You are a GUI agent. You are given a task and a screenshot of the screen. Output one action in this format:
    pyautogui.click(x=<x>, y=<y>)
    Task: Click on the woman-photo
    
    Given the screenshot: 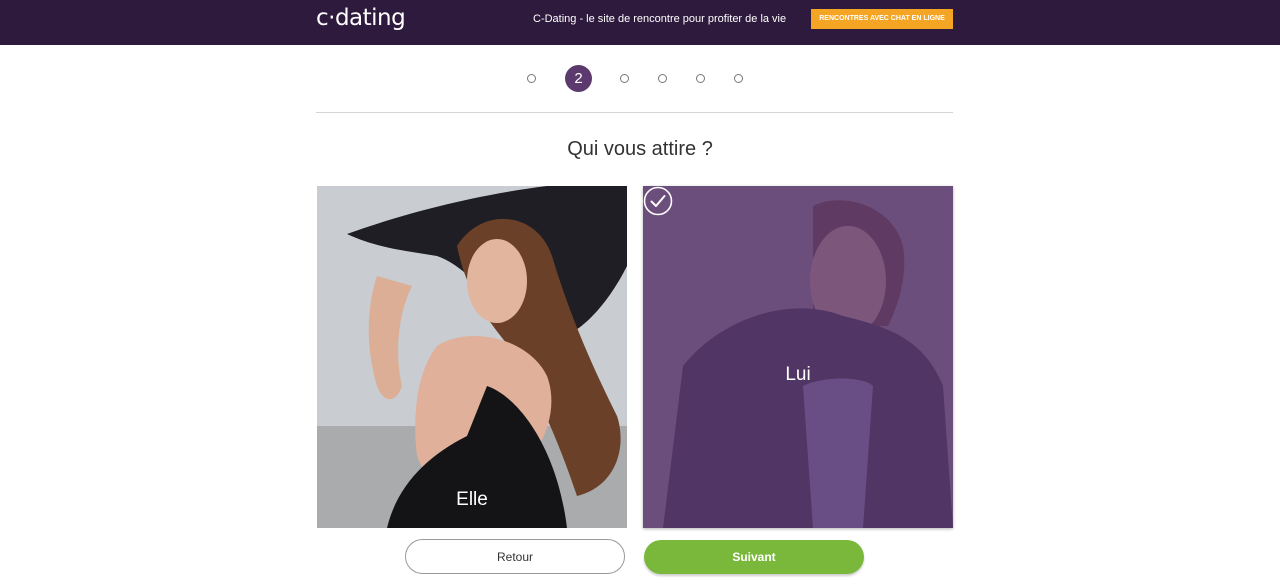 What is the action you would take?
    pyautogui.click(x=472, y=357)
    